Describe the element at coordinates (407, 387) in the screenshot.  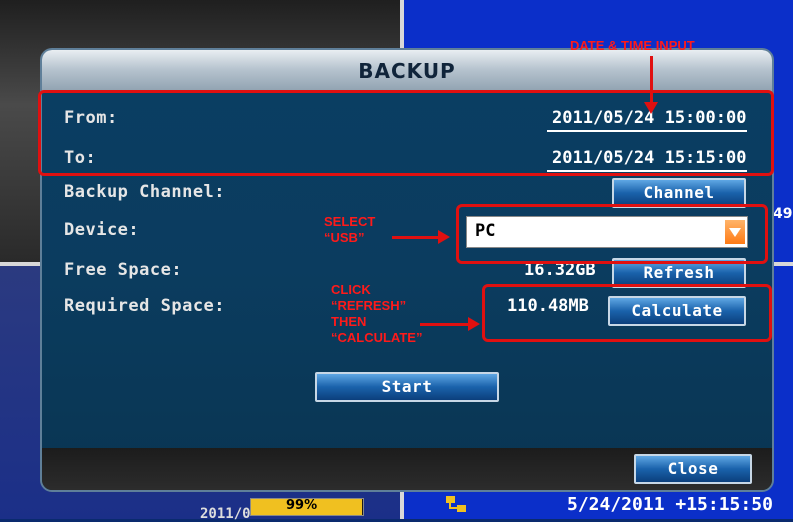
I see `start-button: Start` at that location.